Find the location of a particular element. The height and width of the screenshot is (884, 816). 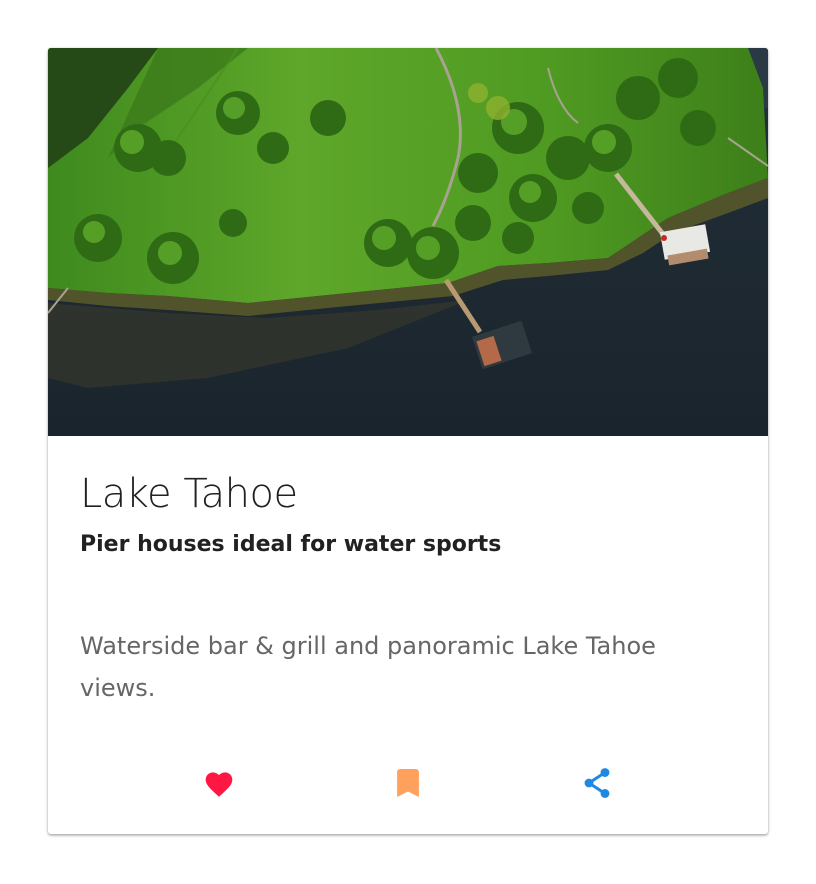

card-actions is located at coordinates (408, 783).